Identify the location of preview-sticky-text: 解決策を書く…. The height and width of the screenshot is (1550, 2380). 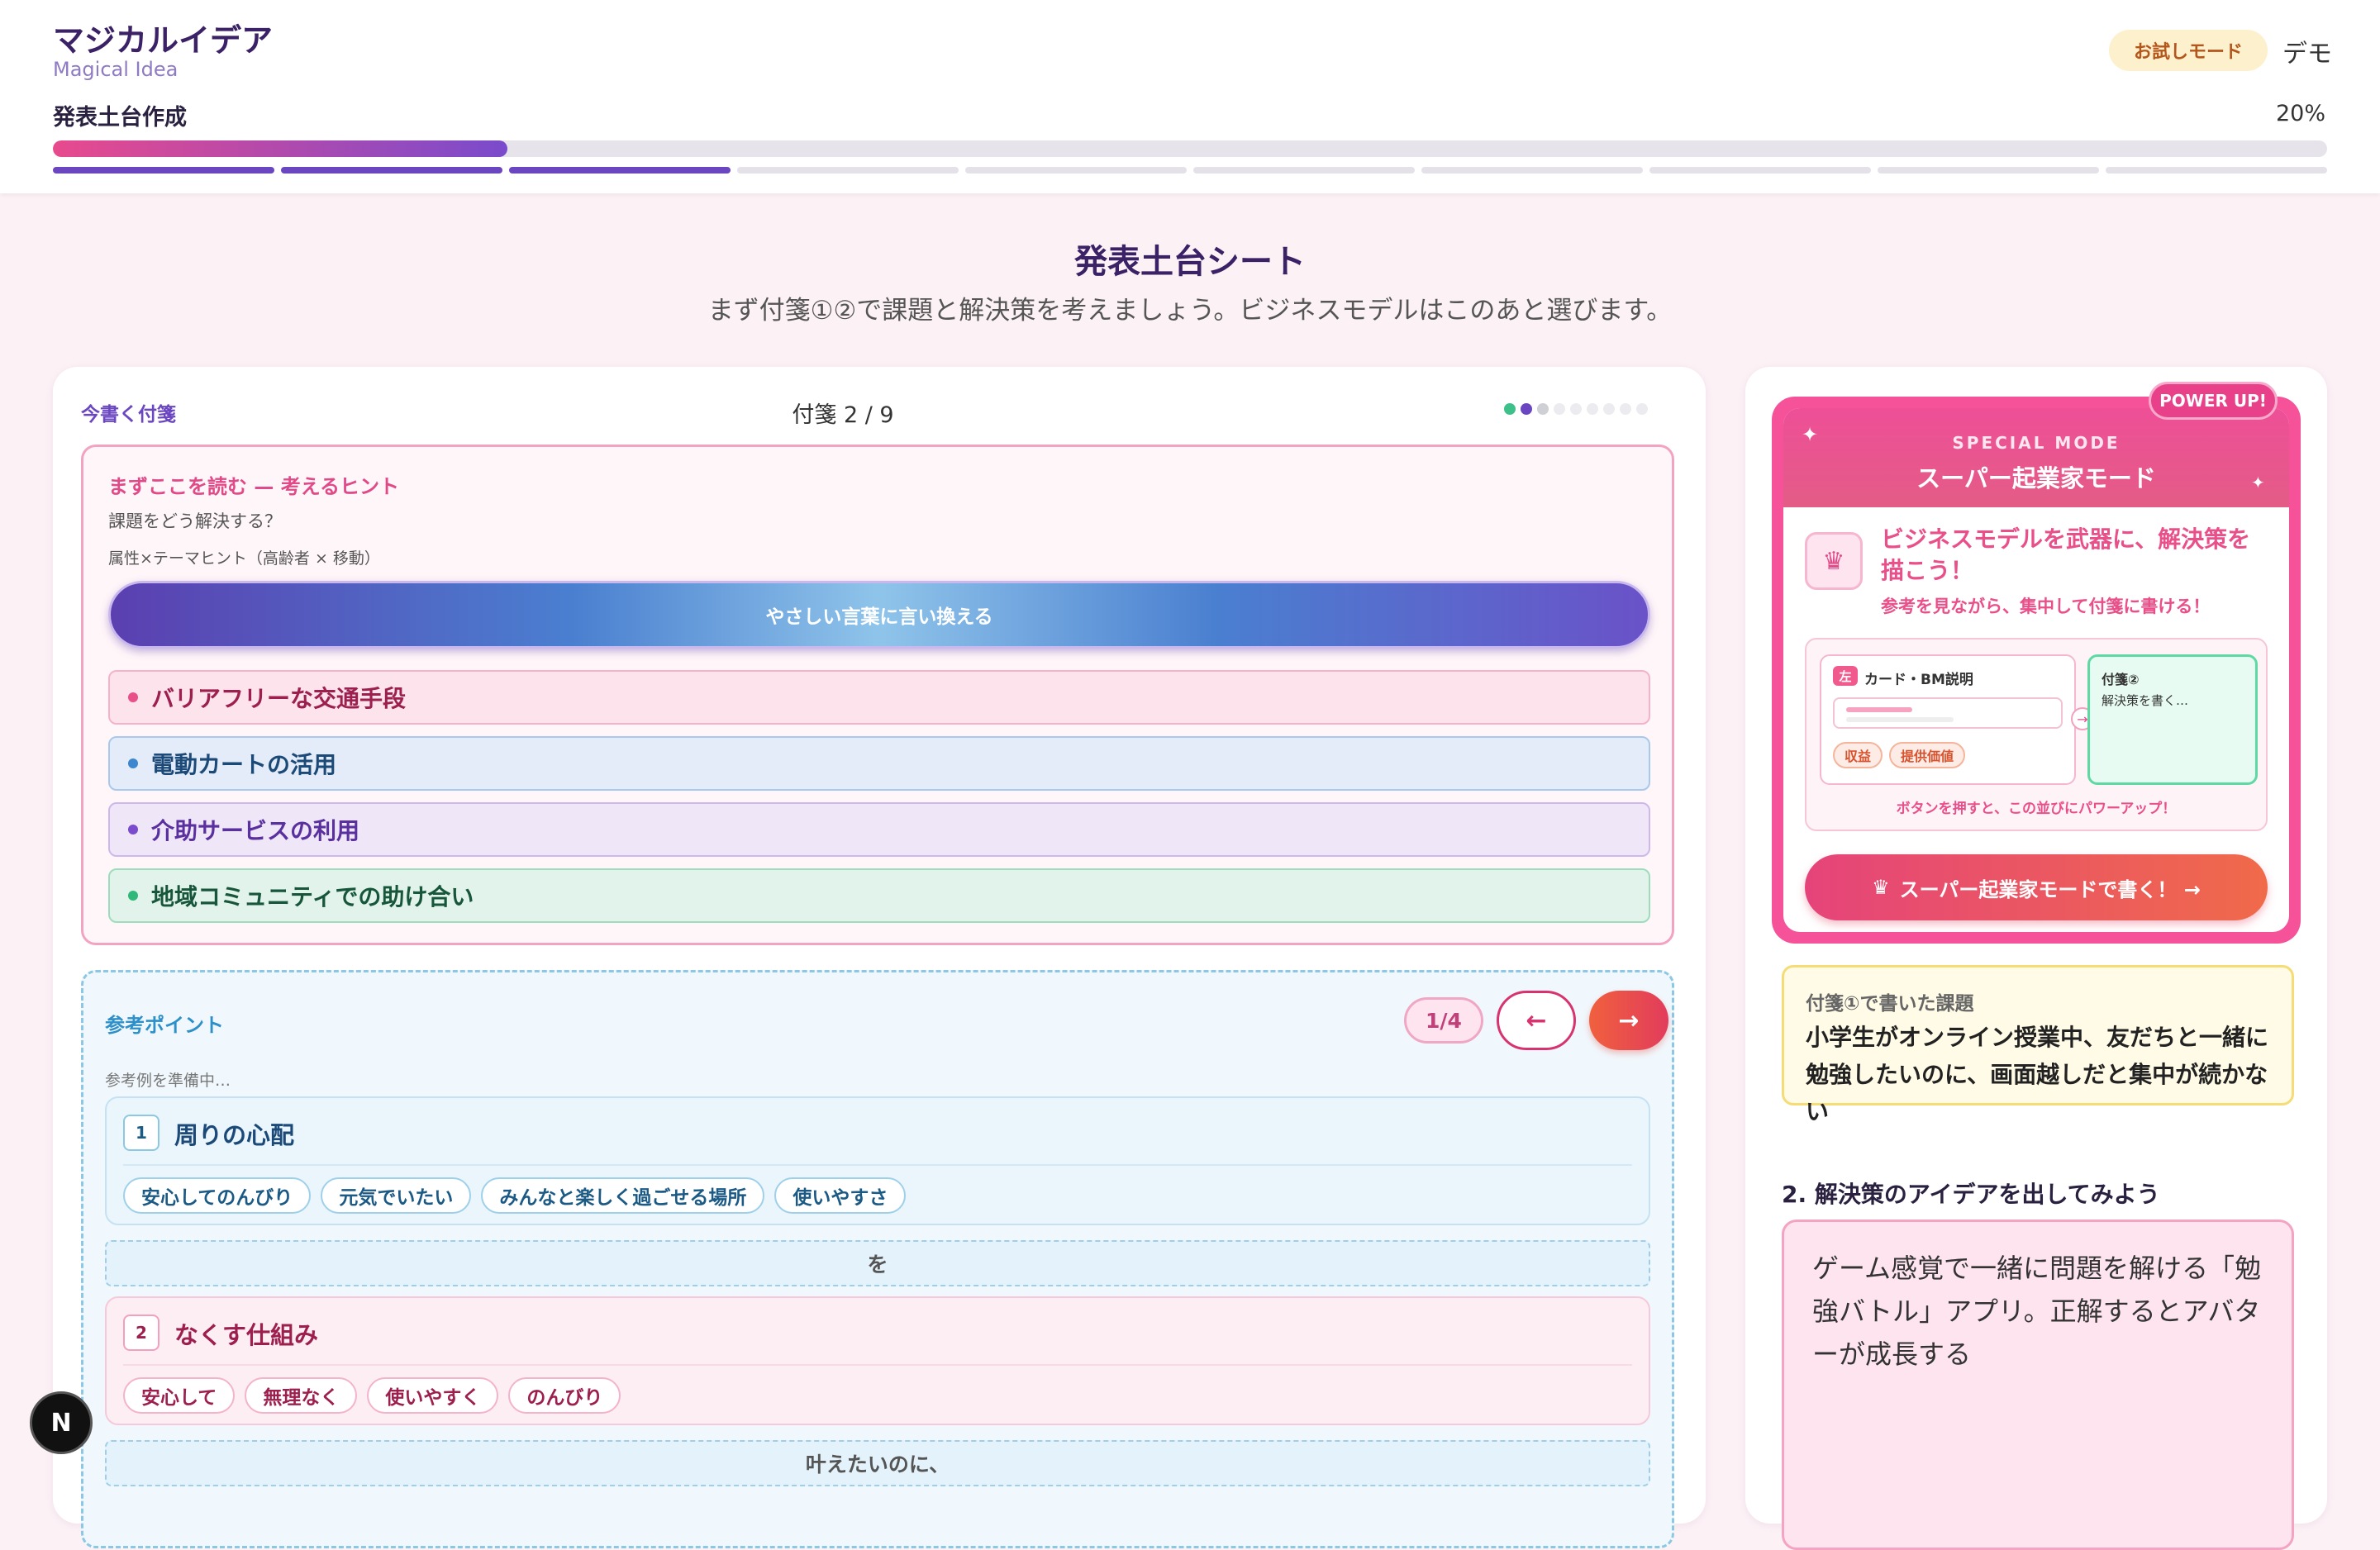
(2145, 700).